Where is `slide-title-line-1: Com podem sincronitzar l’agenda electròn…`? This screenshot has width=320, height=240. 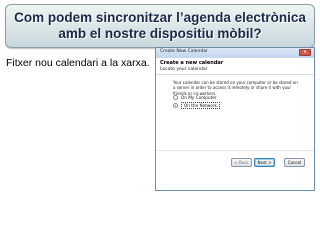
slide-title-line-1: Com podem sincronitzar l’agenda electròn… is located at coordinates (160, 17).